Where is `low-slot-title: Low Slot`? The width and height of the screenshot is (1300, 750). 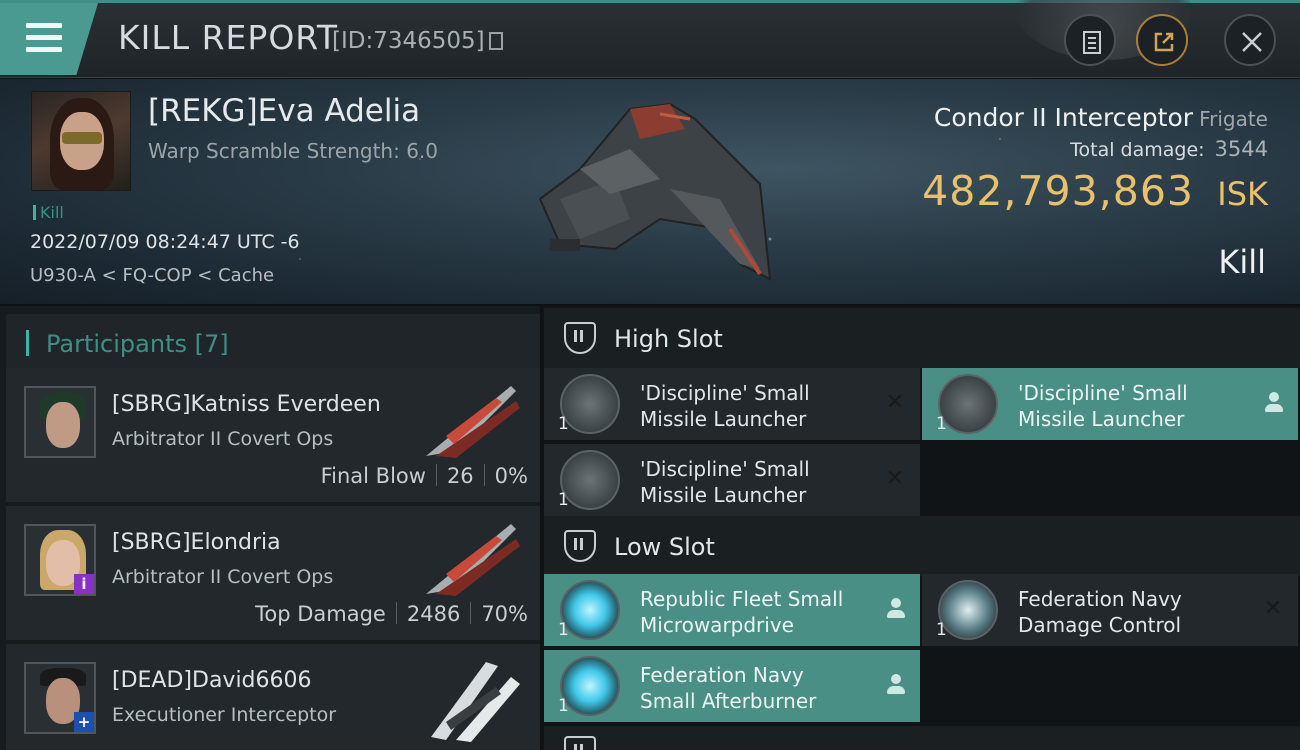 low-slot-title: Low Slot is located at coordinates (664, 547).